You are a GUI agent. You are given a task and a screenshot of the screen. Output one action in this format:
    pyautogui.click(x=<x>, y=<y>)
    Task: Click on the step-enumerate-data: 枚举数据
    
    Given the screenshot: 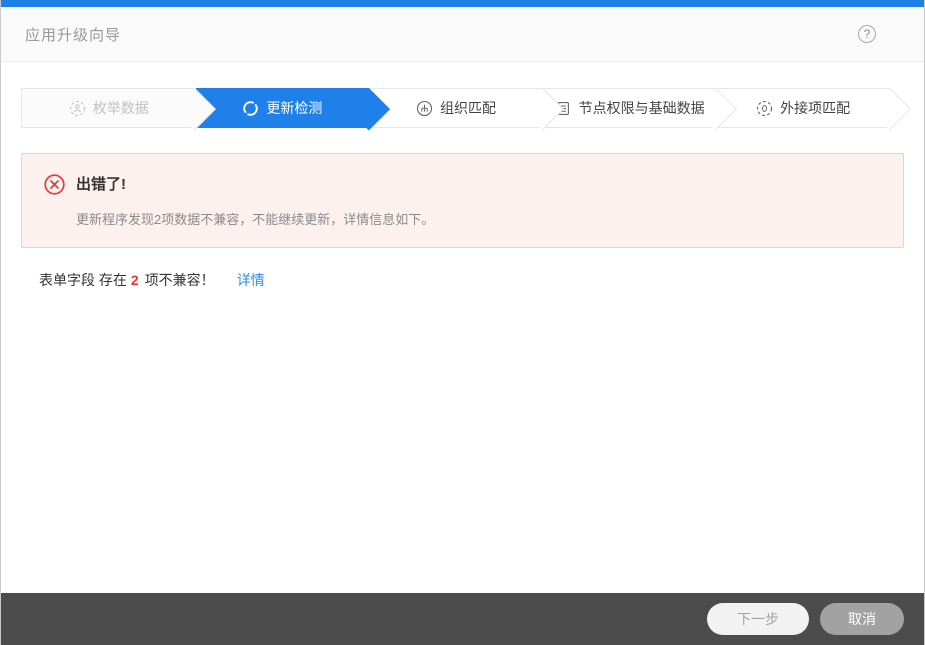 What is the action you would take?
    pyautogui.click(x=108, y=108)
    